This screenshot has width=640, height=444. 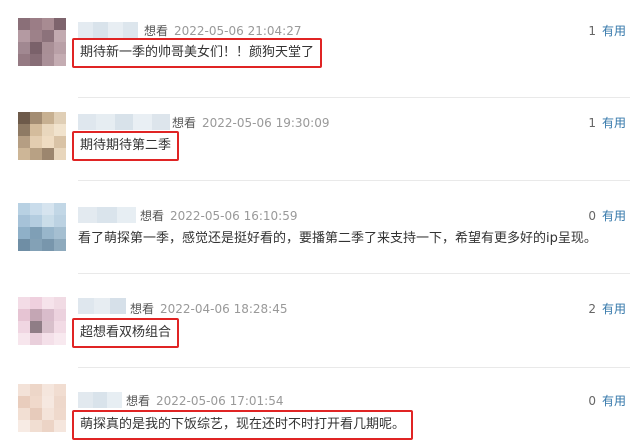 I want to click on comment-text: 期待期待第二季, so click(x=126, y=146).